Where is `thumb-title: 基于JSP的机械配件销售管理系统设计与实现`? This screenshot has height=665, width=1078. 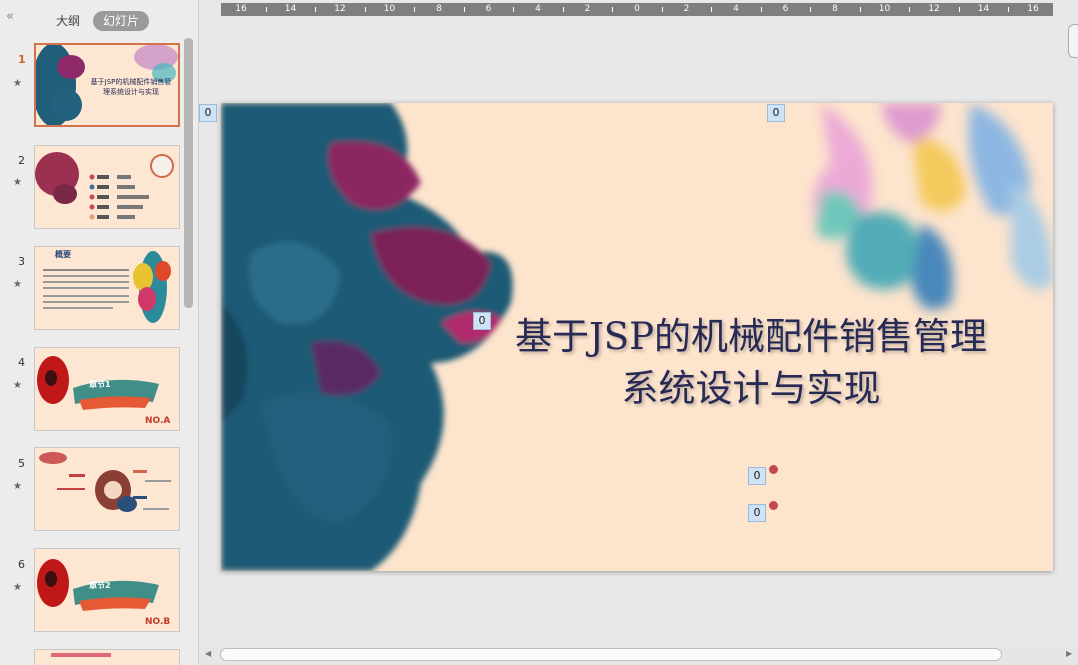
thumb-title: 基于JSP的机械配件销售管理系统设计与实现 is located at coordinates (131, 87).